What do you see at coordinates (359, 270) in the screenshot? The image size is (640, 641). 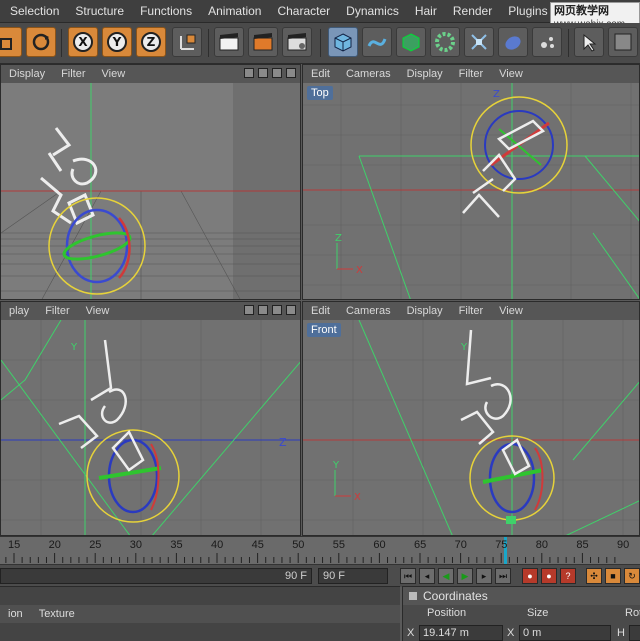 I see `svg-text: X` at bounding box center [359, 270].